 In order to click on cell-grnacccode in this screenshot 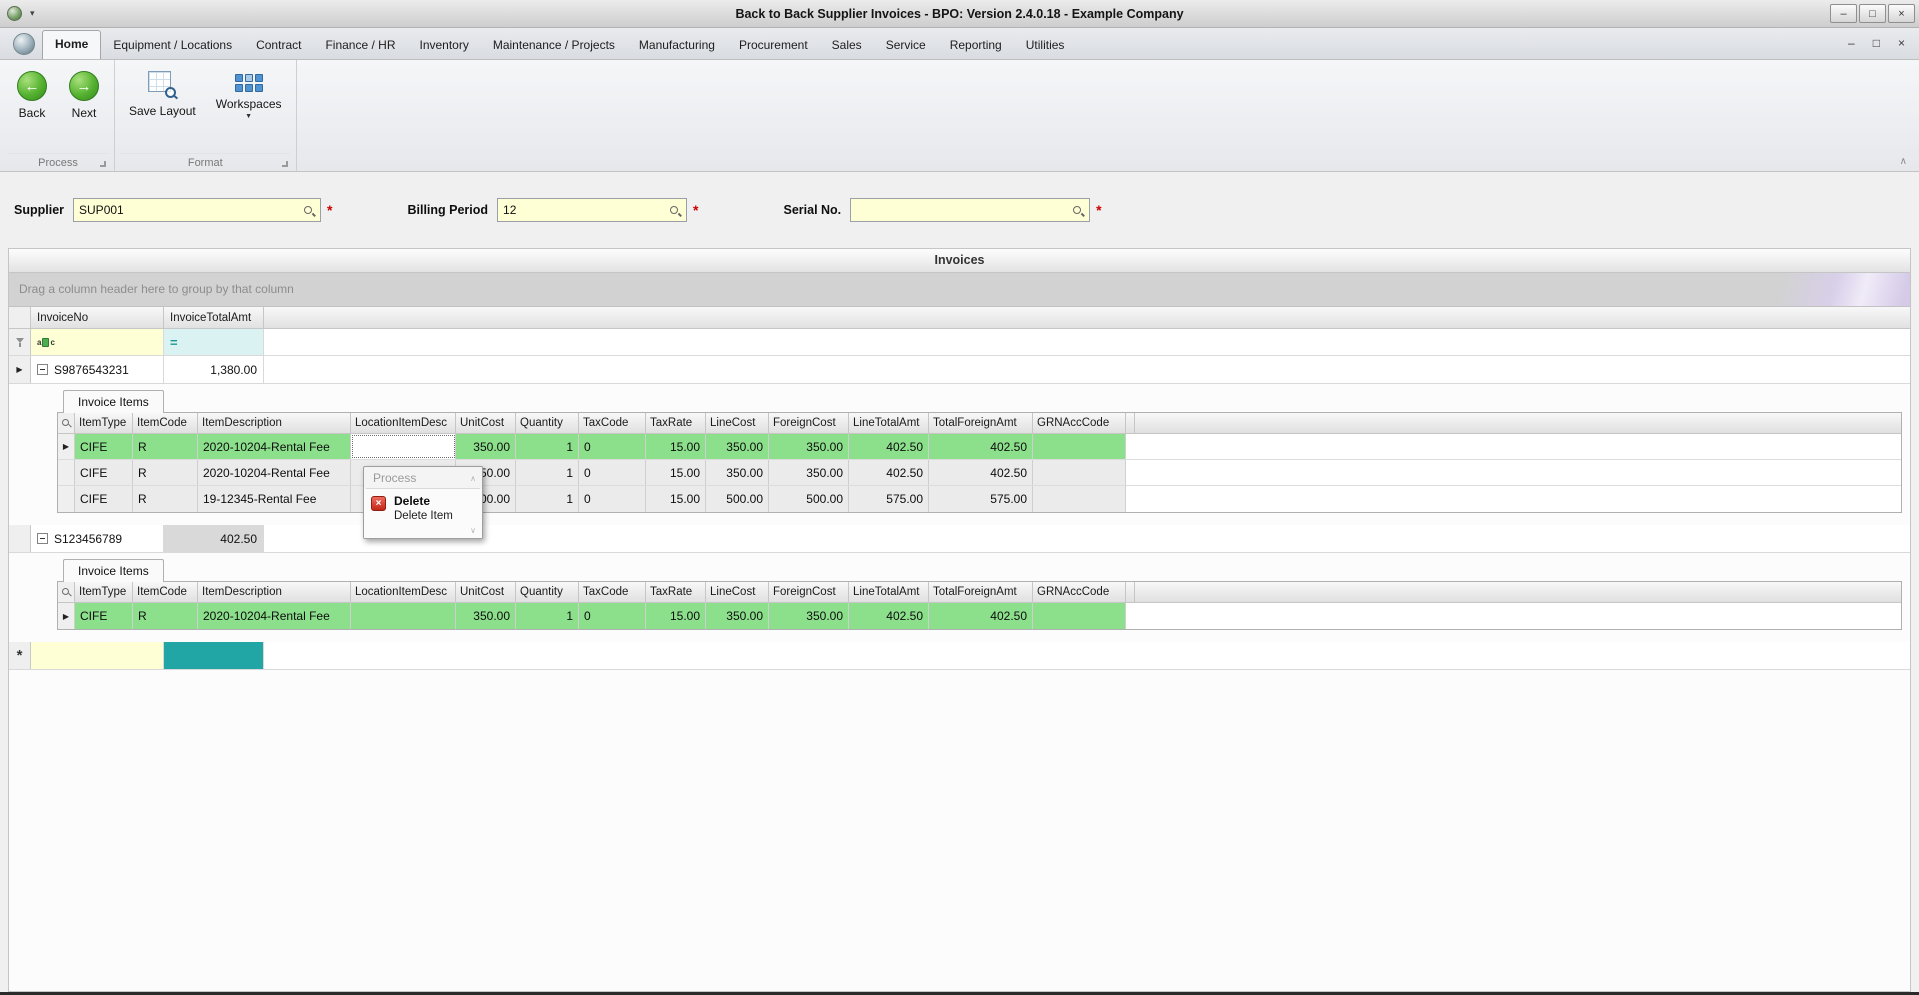, I will do `click(1079, 446)`.